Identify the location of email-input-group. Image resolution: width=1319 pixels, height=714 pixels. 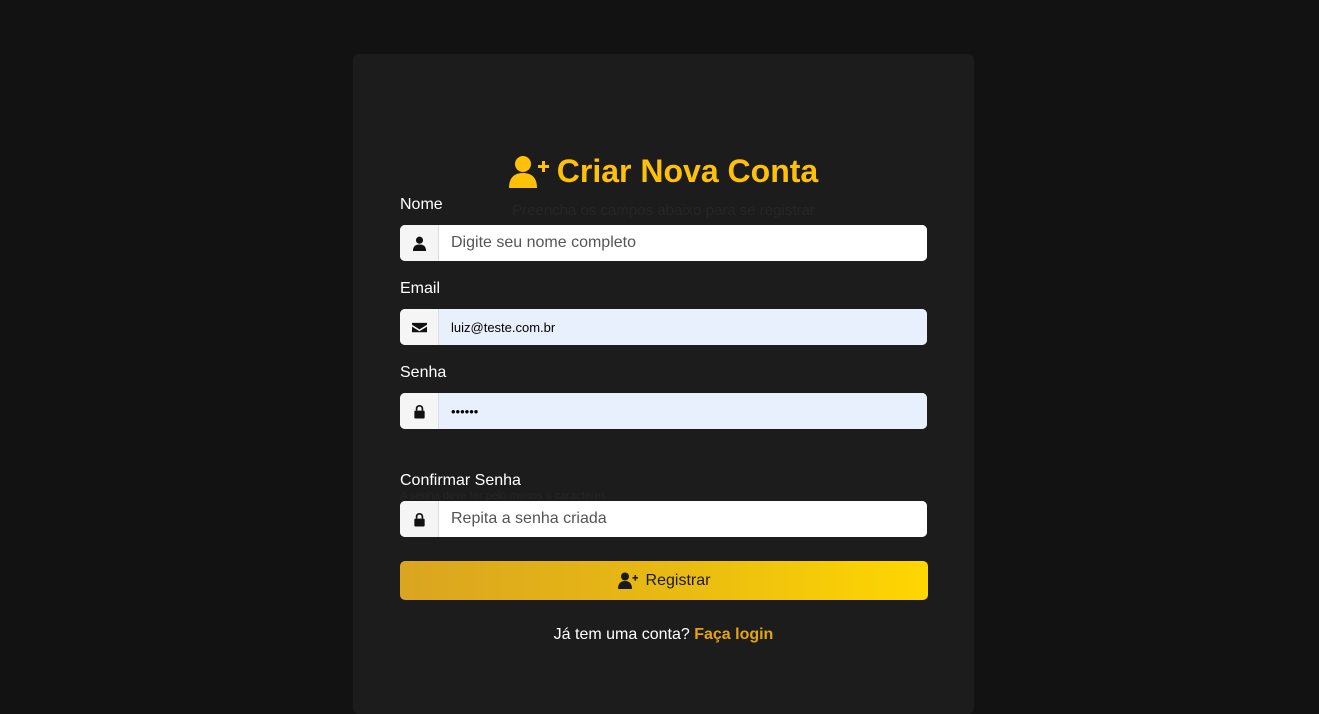
(663, 327).